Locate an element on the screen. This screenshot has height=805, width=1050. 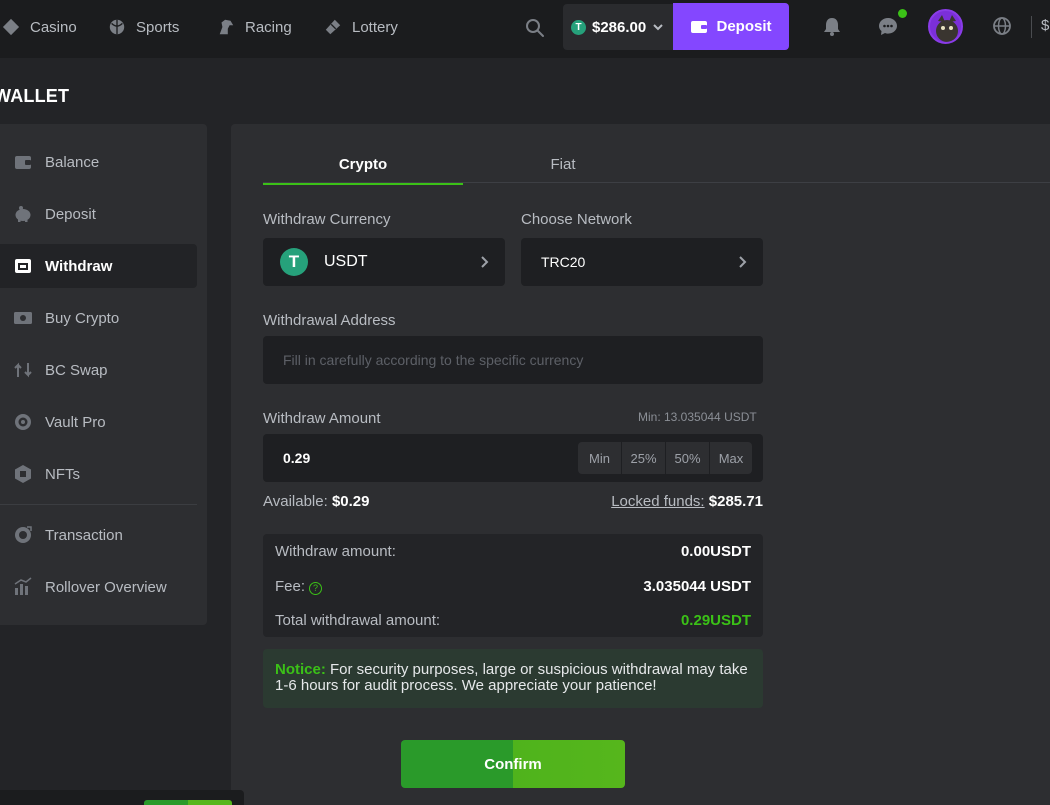
avatar-image is located at coordinates (947, 28).